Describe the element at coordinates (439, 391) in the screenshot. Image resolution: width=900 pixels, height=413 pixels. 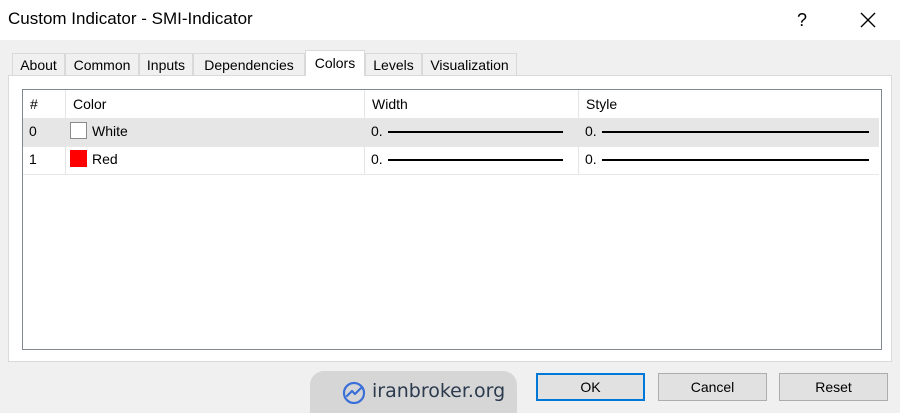
I see `watermark-text: iranbroker.org` at that location.